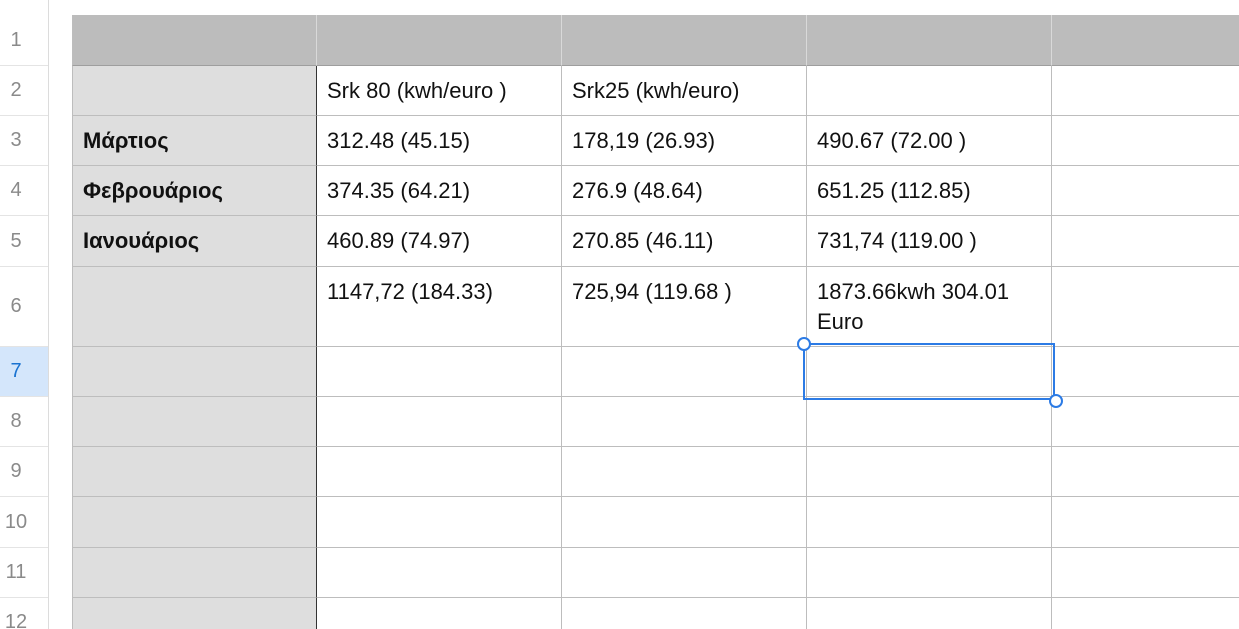  What do you see at coordinates (929, 141) in the screenshot?
I see `table-cell: 490.67 (72.00 )` at bounding box center [929, 141].